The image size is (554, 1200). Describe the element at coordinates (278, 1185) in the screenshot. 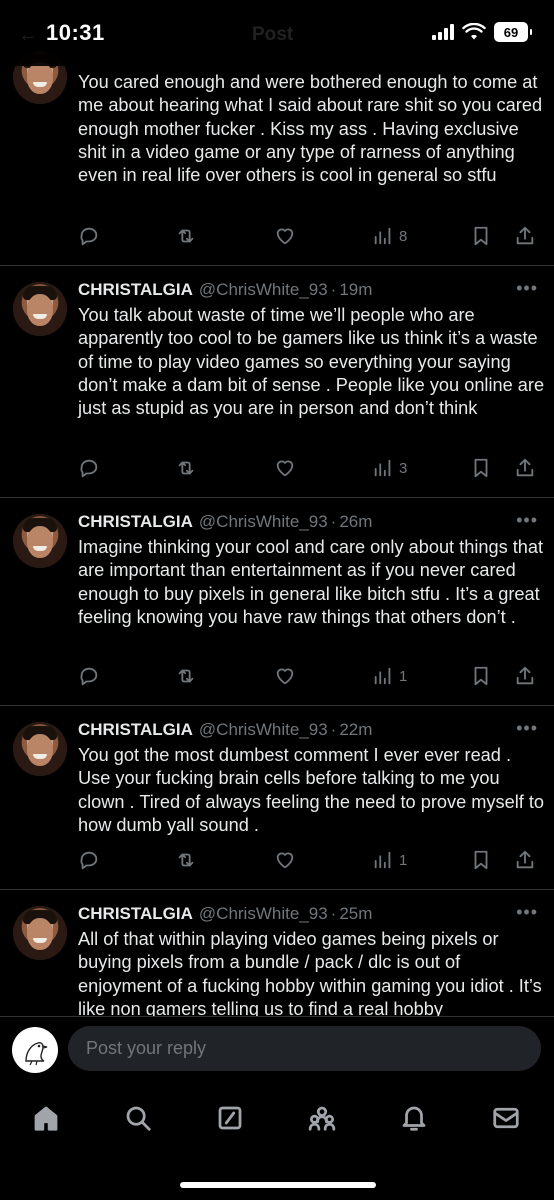

I see `home-indicator` at that location.